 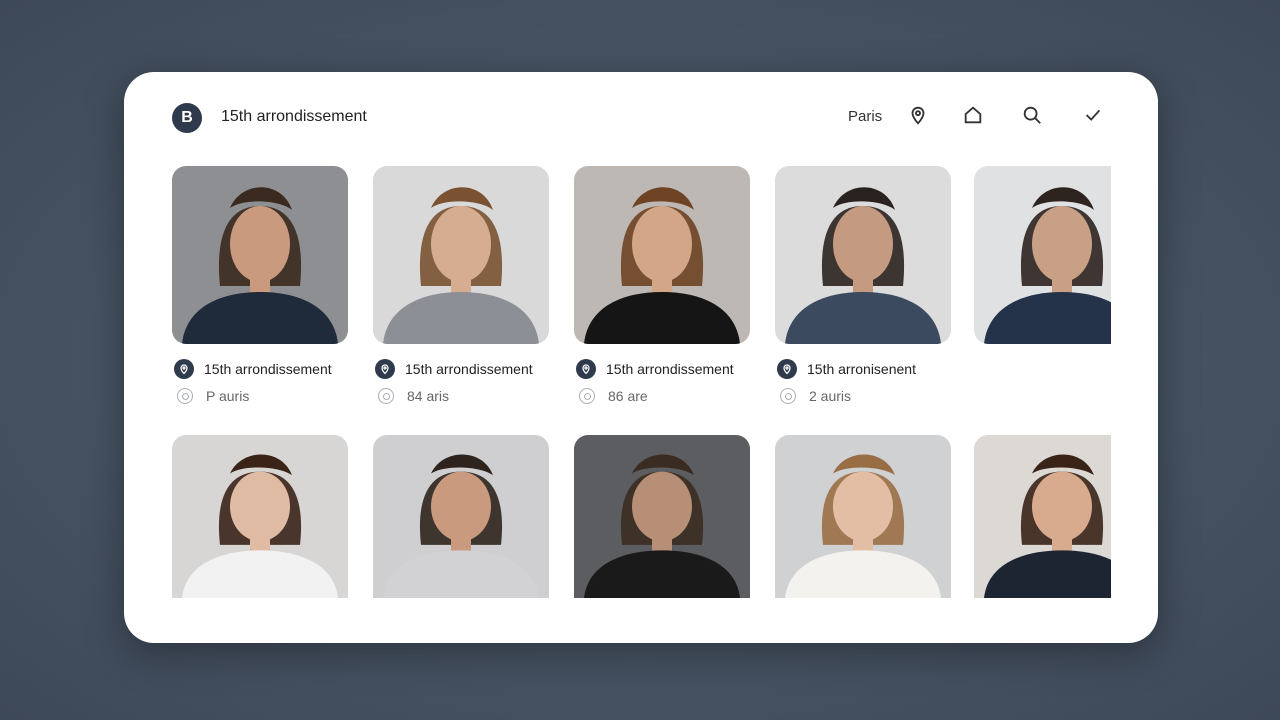 What do you see at coordinates (428, 396) in the screenshot?
I see `subinfo-label: 84 aris` at bounding box center [428, 396].